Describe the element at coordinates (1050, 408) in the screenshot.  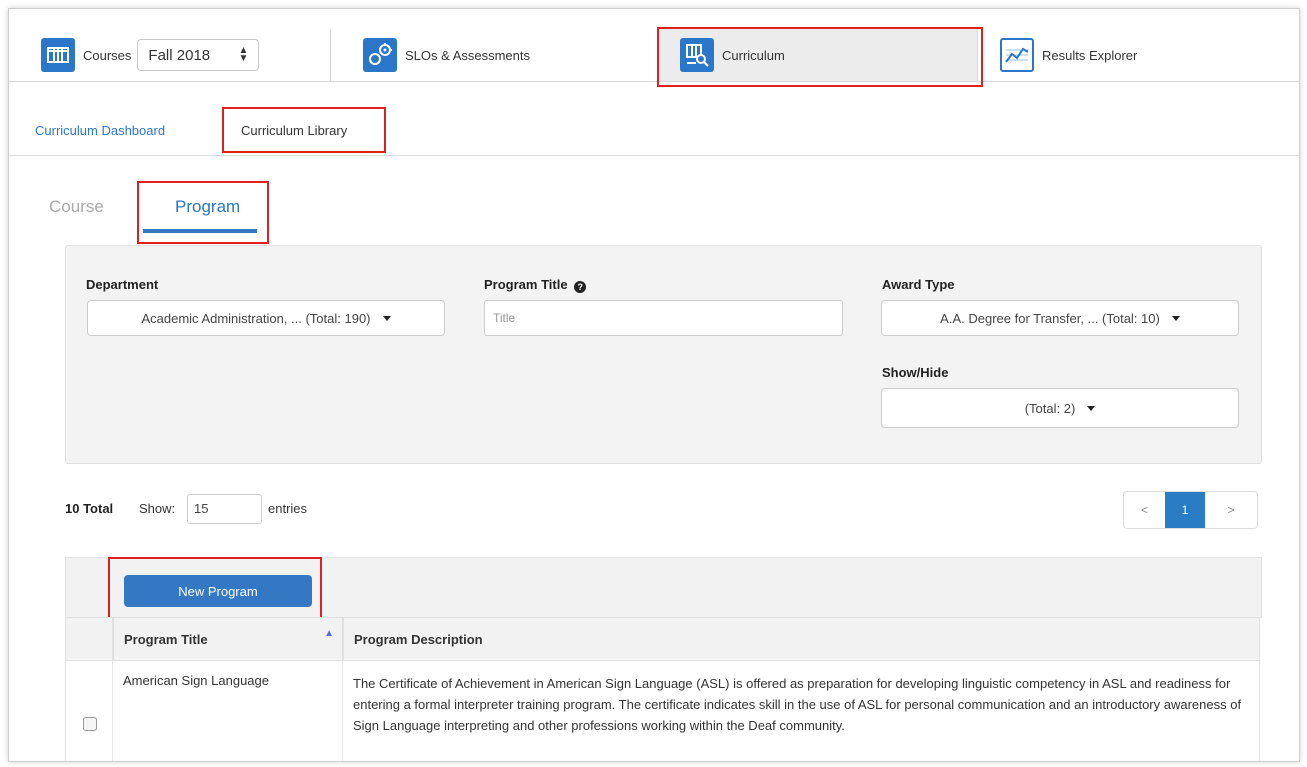
I see `show-hide-value: (Total: 2)` at that location.